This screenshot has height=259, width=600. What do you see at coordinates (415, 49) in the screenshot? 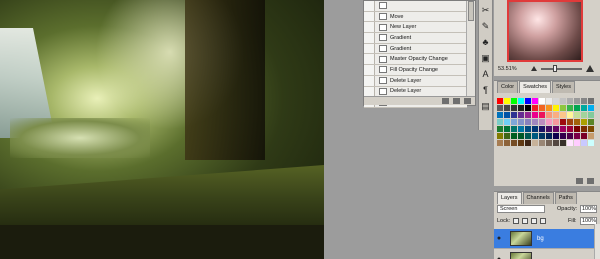
I see `history-item: Gradient` at bounding box center [415, 49].